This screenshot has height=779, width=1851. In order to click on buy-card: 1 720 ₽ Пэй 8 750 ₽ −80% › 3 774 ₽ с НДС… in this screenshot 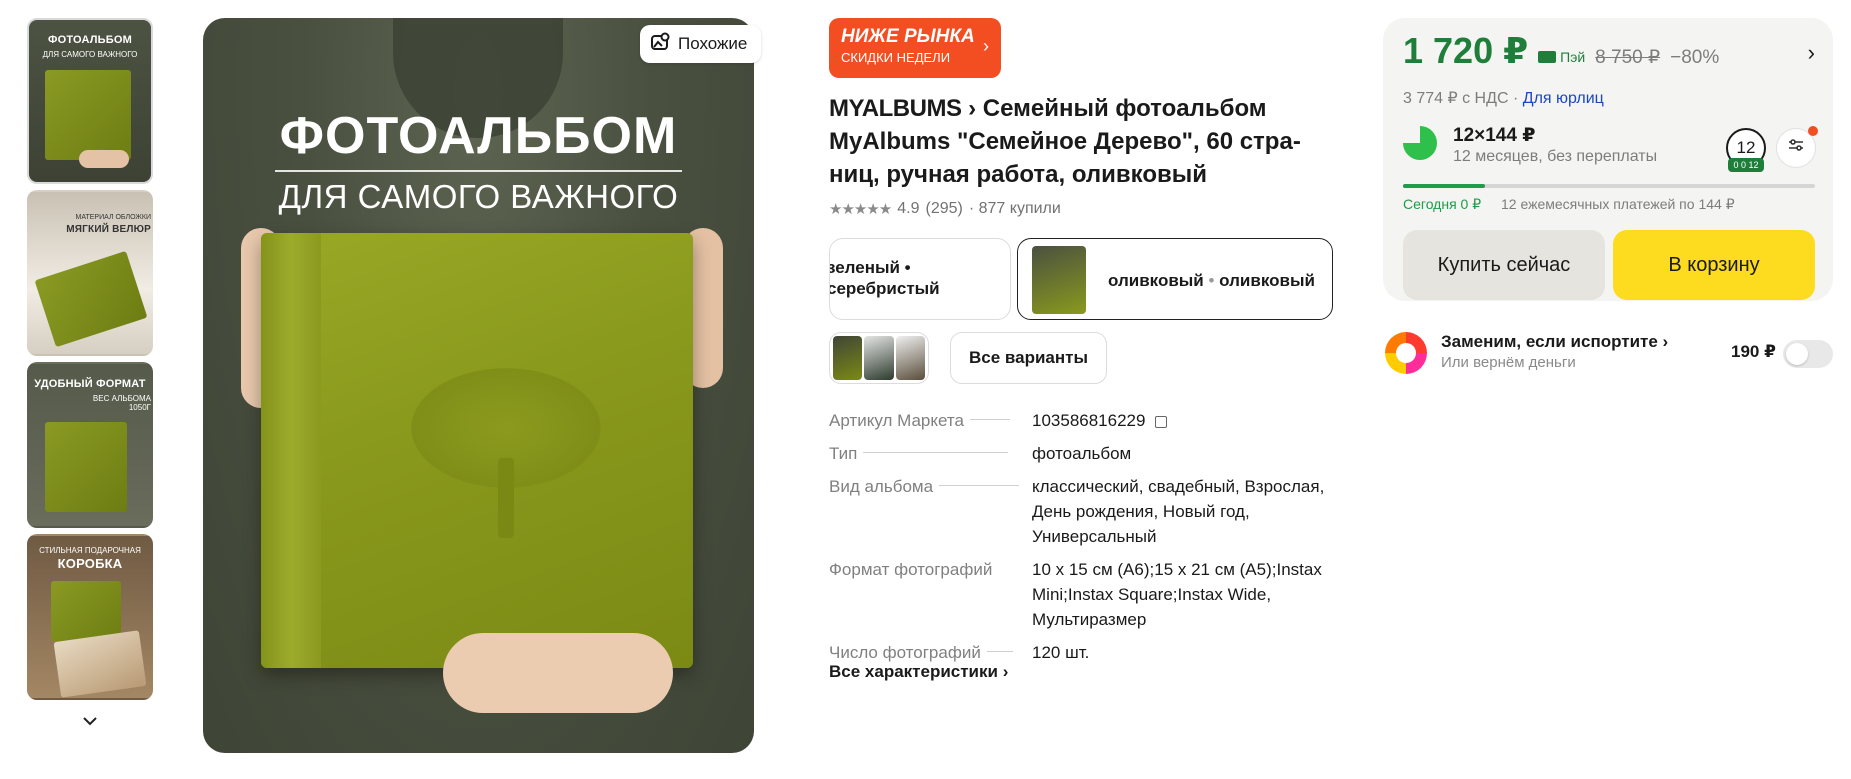, I will do `click(1608, 159)`.